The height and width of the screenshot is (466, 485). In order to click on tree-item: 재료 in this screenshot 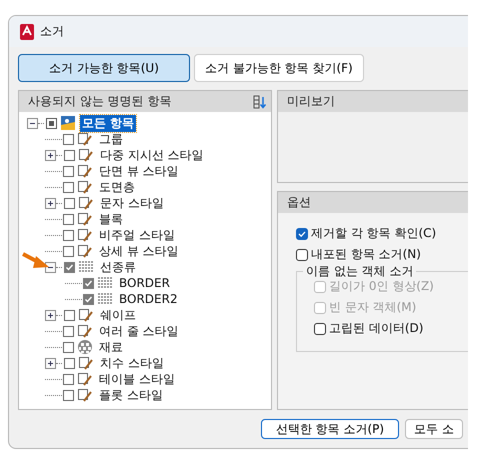, I will do `click(111, 347)`.